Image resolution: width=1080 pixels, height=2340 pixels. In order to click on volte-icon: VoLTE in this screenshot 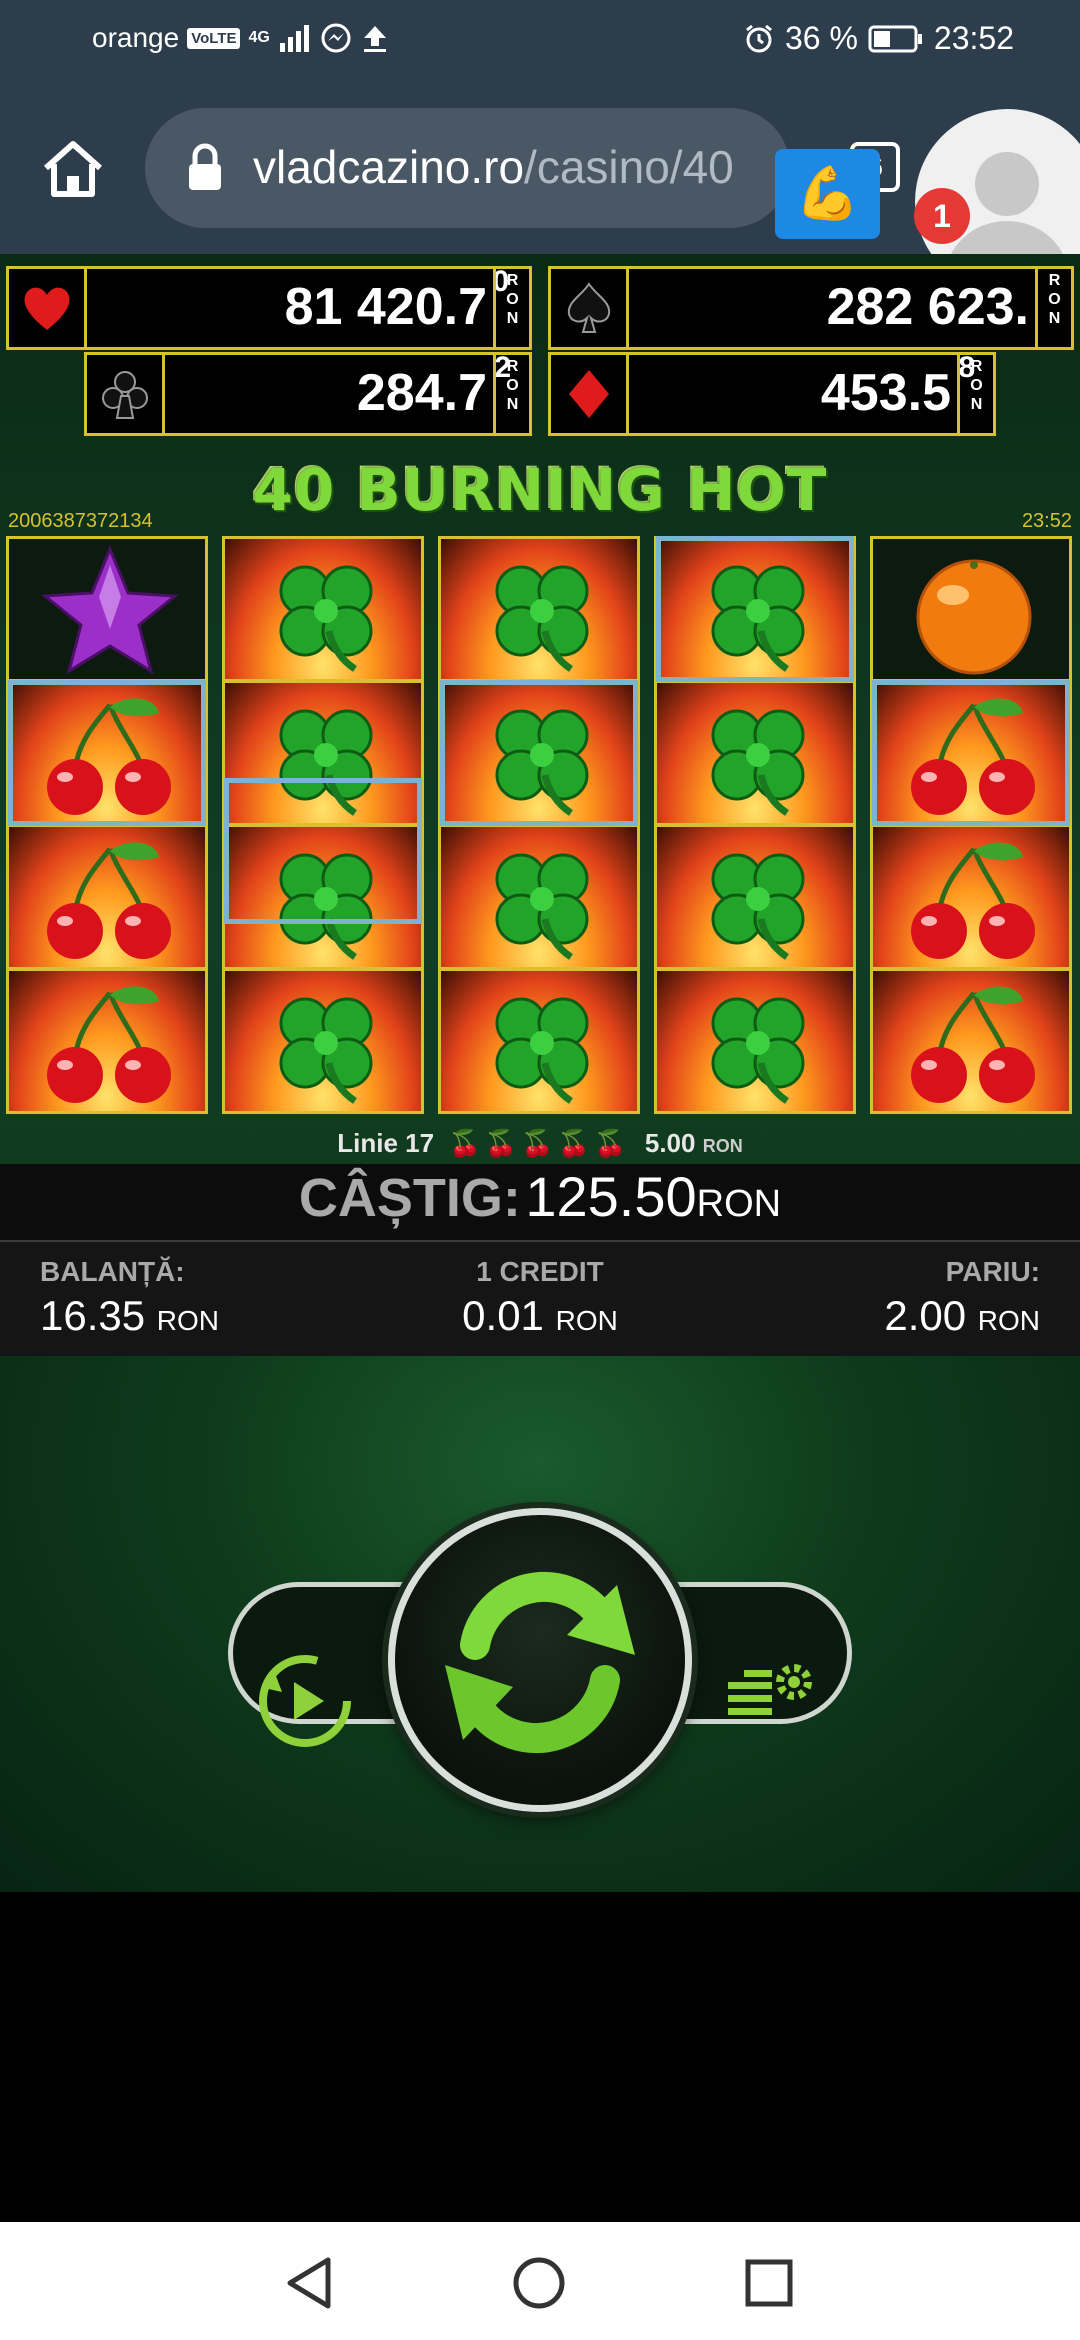, I will do `click(214, 38)`.